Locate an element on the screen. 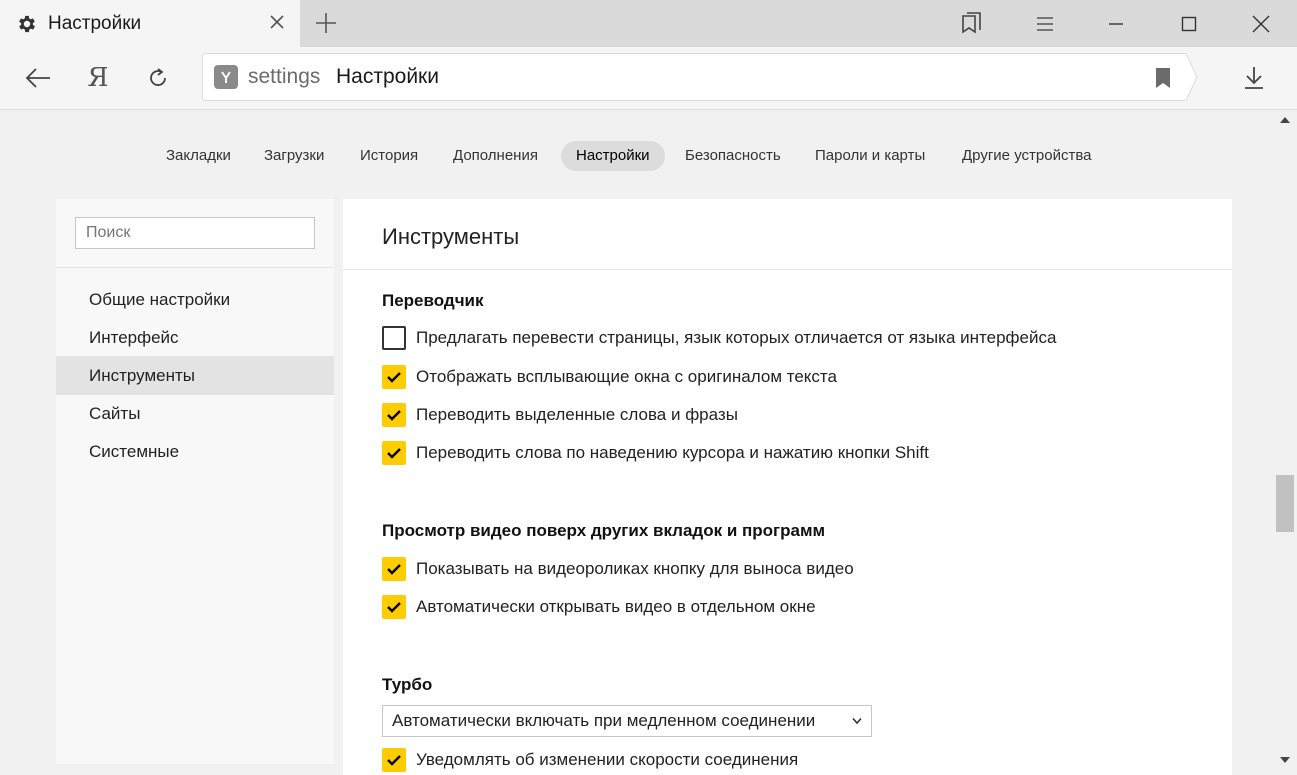 This screenshot has width=1297, height=775. nav-extensions: Дополнения is located at coordinates (495, 156).